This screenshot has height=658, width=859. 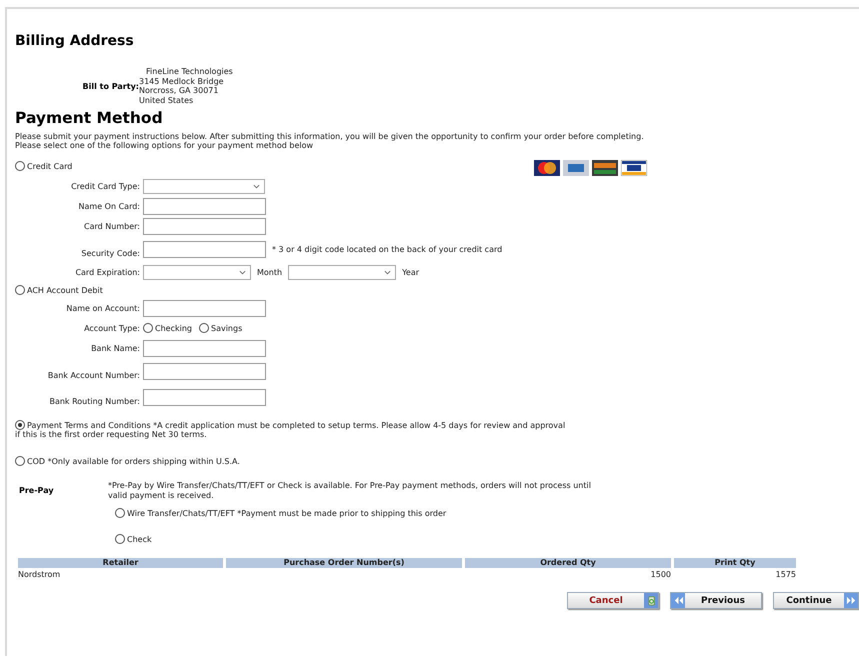 I want to click on radio-label: Credit Card, so click(x=49, y=166).